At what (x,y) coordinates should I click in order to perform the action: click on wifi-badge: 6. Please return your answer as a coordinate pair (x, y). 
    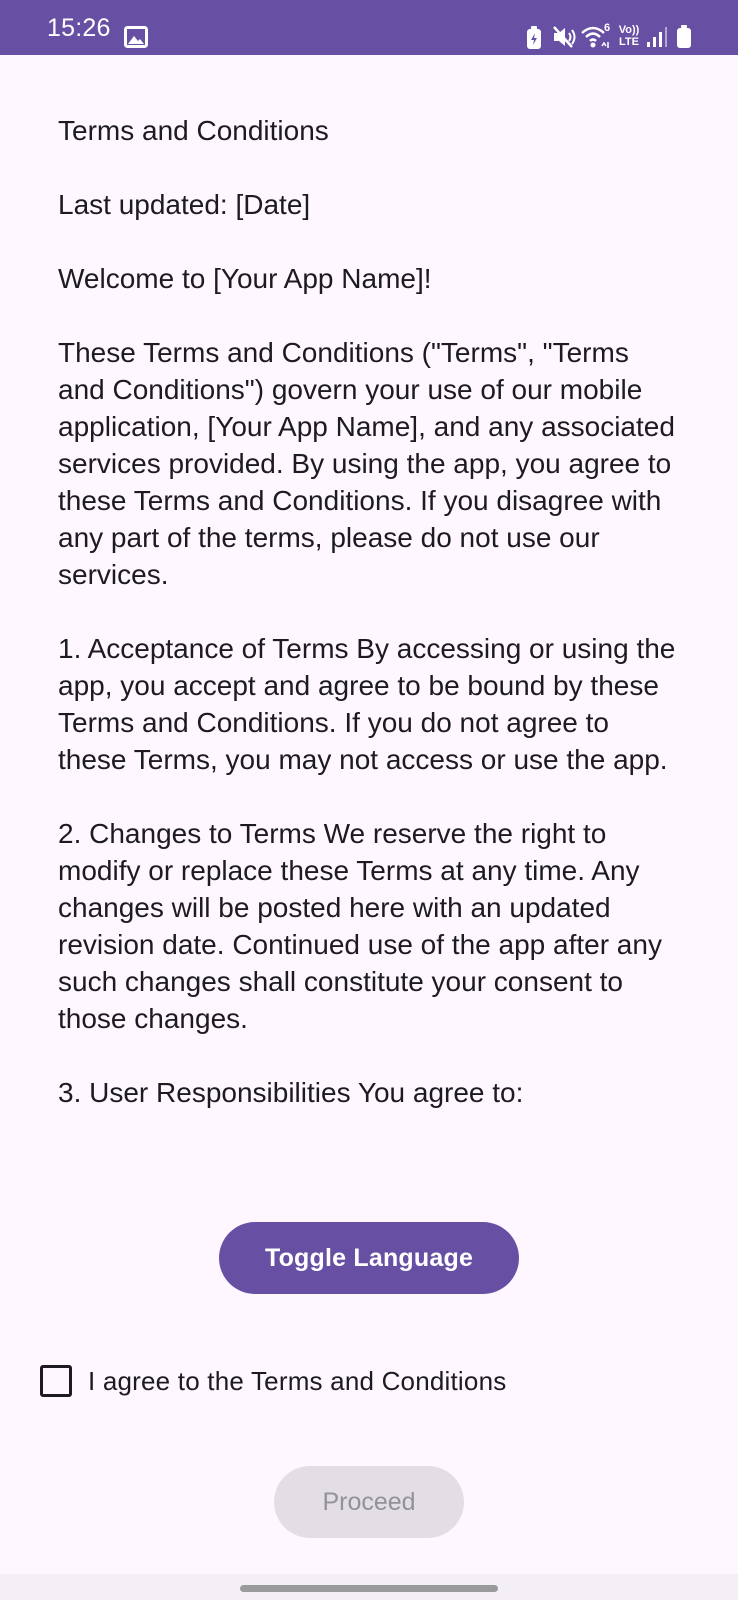
    Looking at the image, I should click on (607, 28).